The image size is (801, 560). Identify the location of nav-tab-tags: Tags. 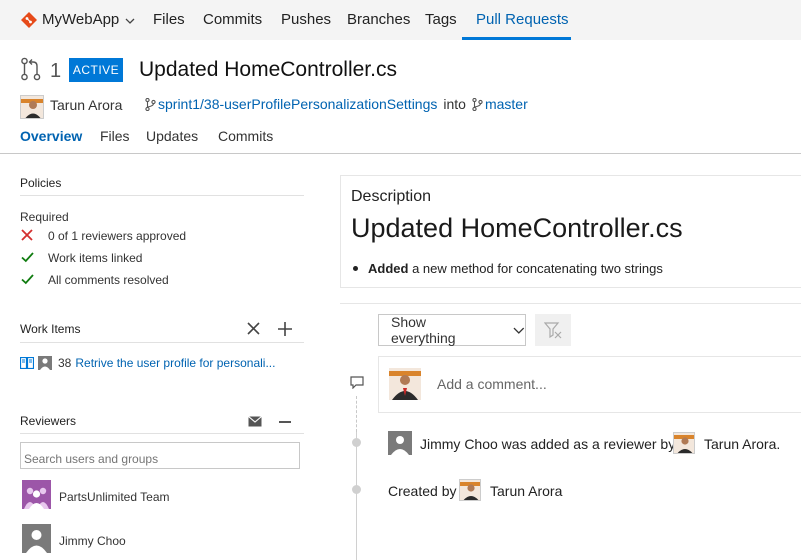
(441, 19).